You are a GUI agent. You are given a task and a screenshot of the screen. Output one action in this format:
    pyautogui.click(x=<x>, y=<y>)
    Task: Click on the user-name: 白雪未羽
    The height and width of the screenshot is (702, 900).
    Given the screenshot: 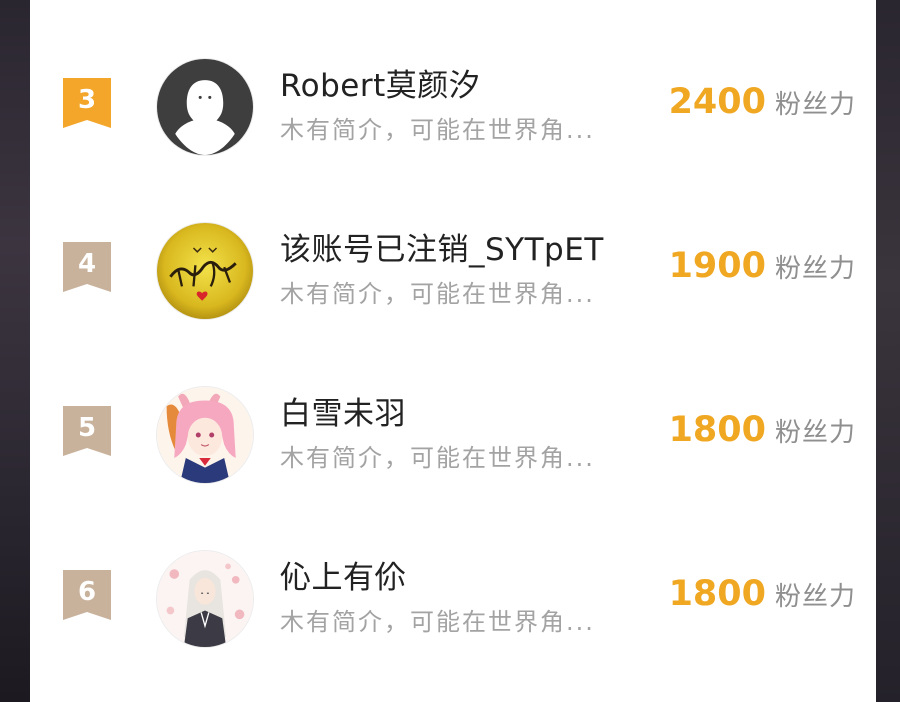 What is the action you would take?
    pyautogui.click(x=470, y=410)
    